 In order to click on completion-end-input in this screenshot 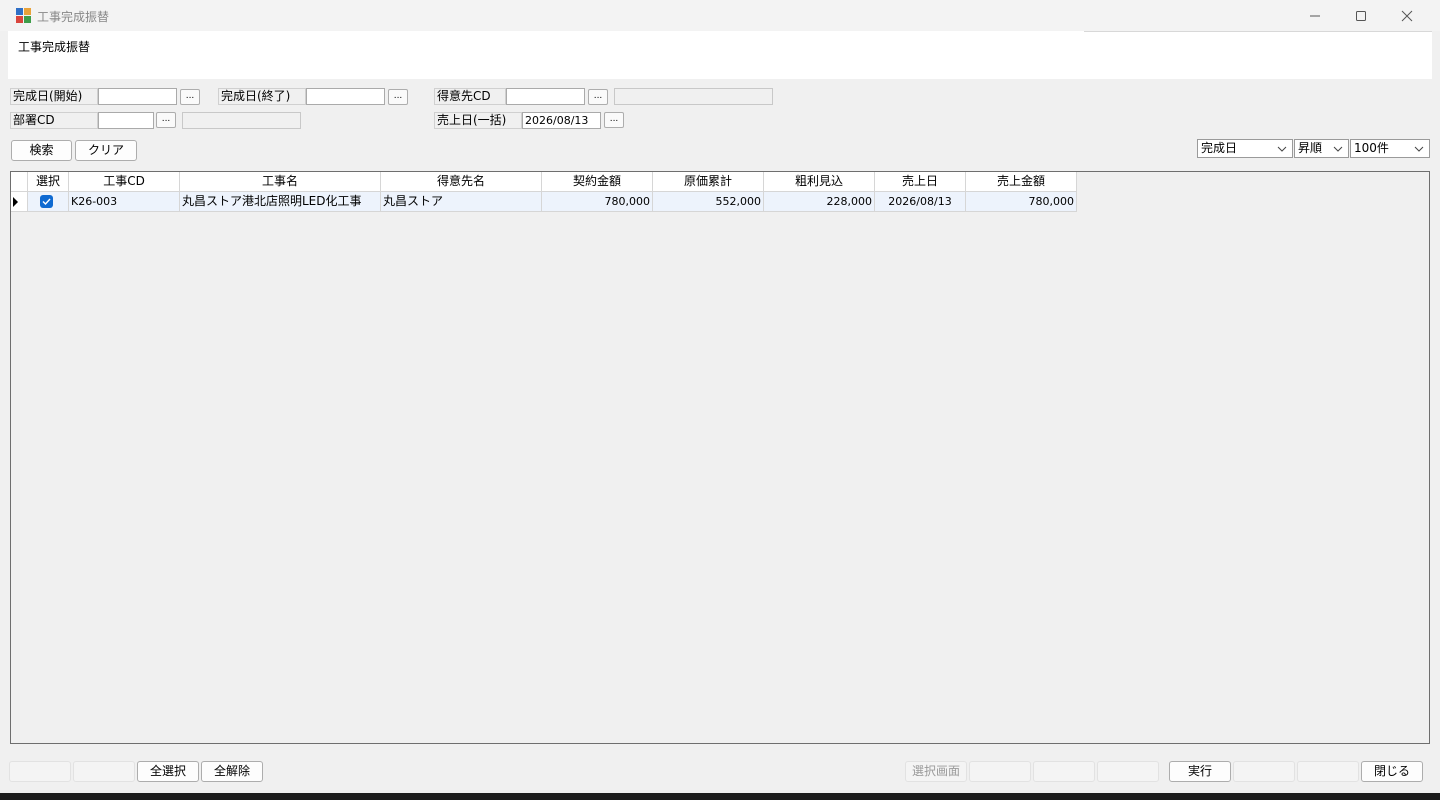, I will do `click(345, 96)`.